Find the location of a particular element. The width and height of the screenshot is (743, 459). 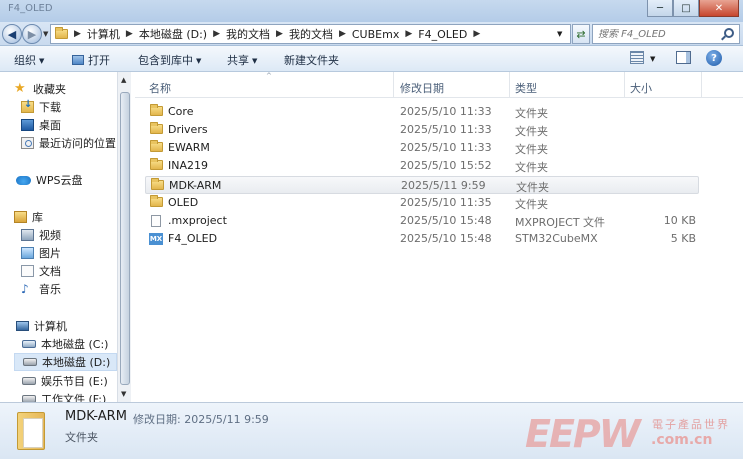

sidebar-item-recent: 最近访问的位置 is located at coordinates (69, 143).